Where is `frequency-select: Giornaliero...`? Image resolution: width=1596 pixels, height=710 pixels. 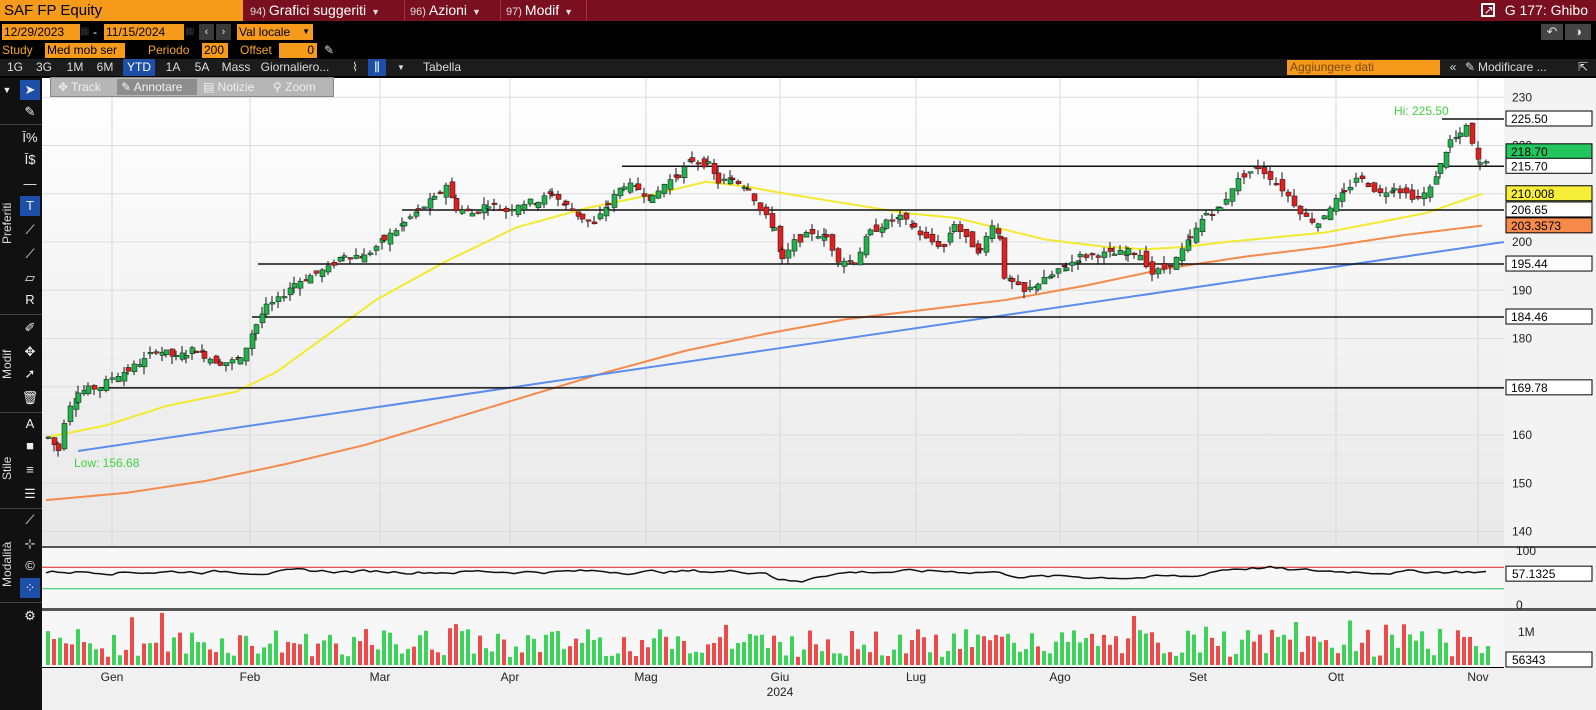 frequency-select: Giornaliero... is located at coordinates (295, 67).